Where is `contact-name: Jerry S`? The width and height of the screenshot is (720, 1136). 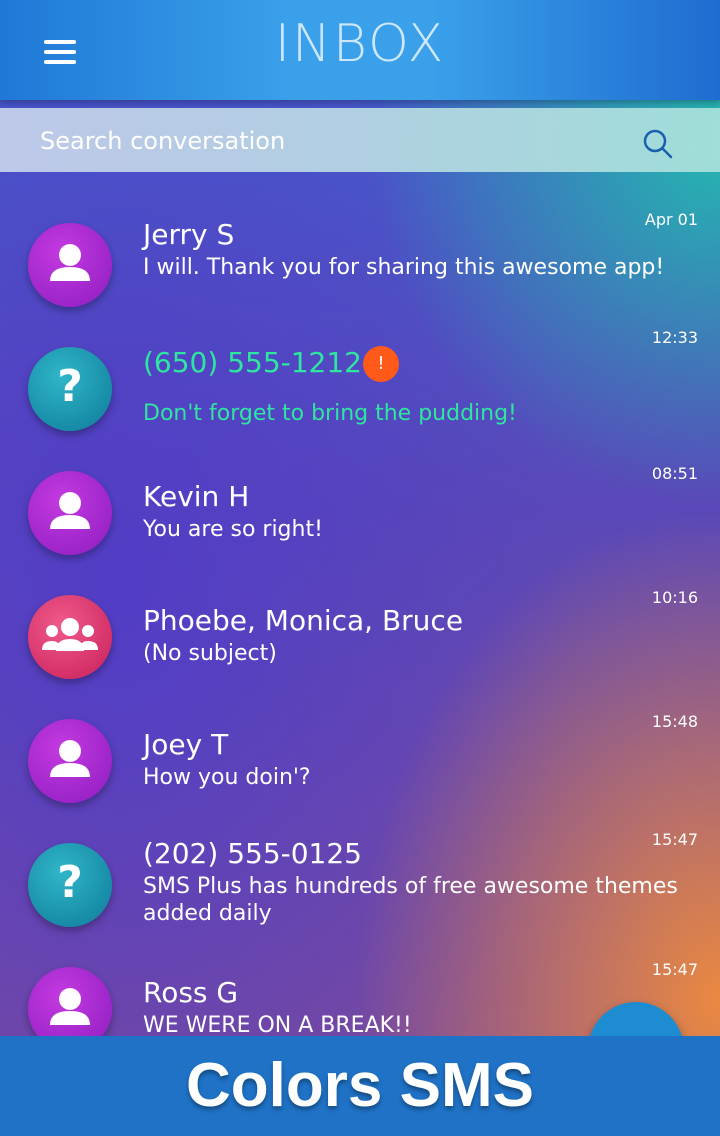
contact-name: Jerry S is located at coordinates (189, 234).